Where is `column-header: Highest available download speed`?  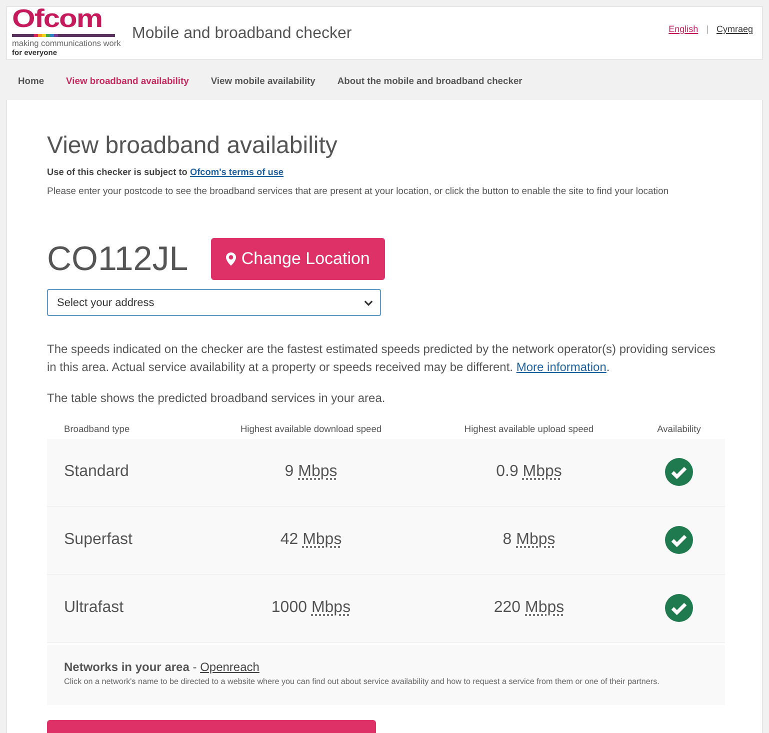 column-header: Highest available download speed is located at coordinates (311, 429).